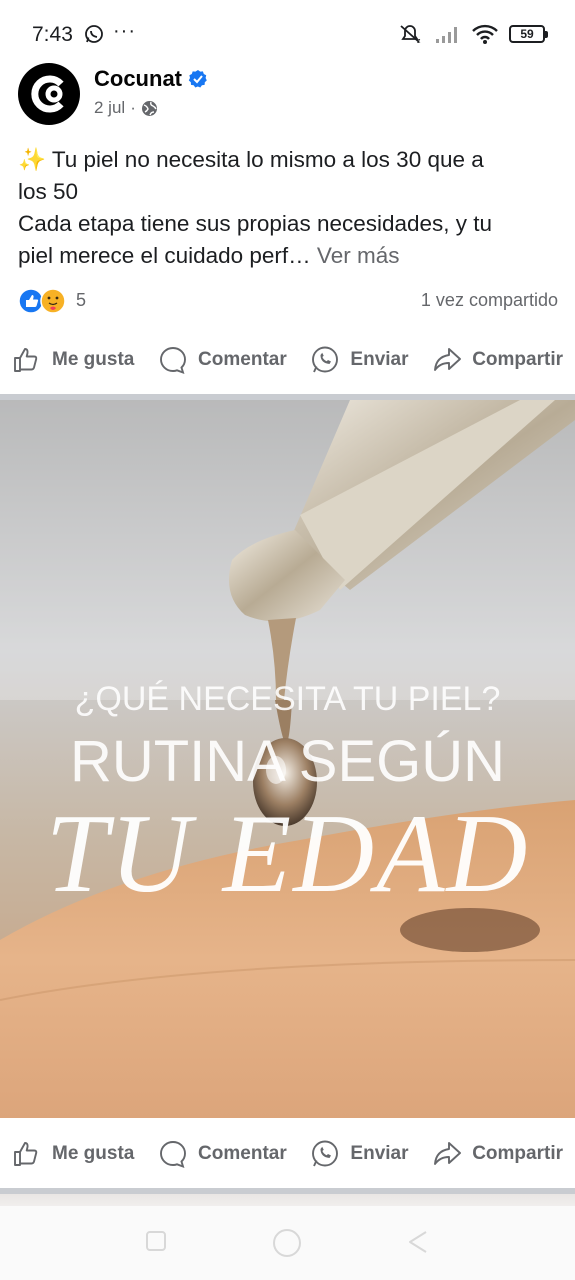 Image resolution: width=575 pixels, height=1280 pixels. What do you see at coordinates (288, 301) in the screenshot?
I see `reactions-summary: 5 1 vez compartido` at bounding box center [288, 301].